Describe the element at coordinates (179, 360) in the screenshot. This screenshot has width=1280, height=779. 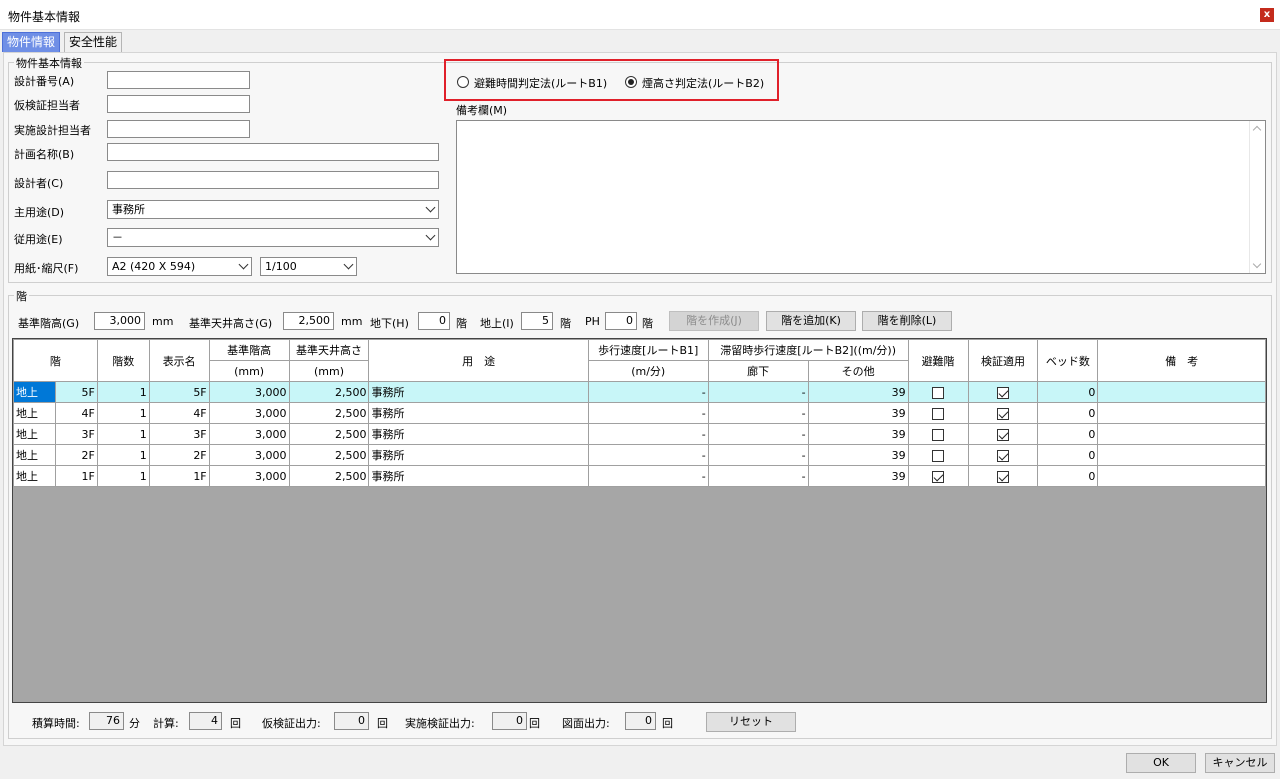
I see `header-display: 表示名` at that location.